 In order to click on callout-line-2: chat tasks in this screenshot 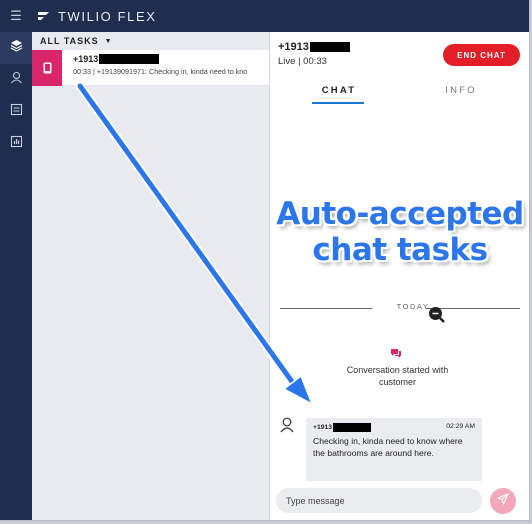, I will do `click(400, 250)`.